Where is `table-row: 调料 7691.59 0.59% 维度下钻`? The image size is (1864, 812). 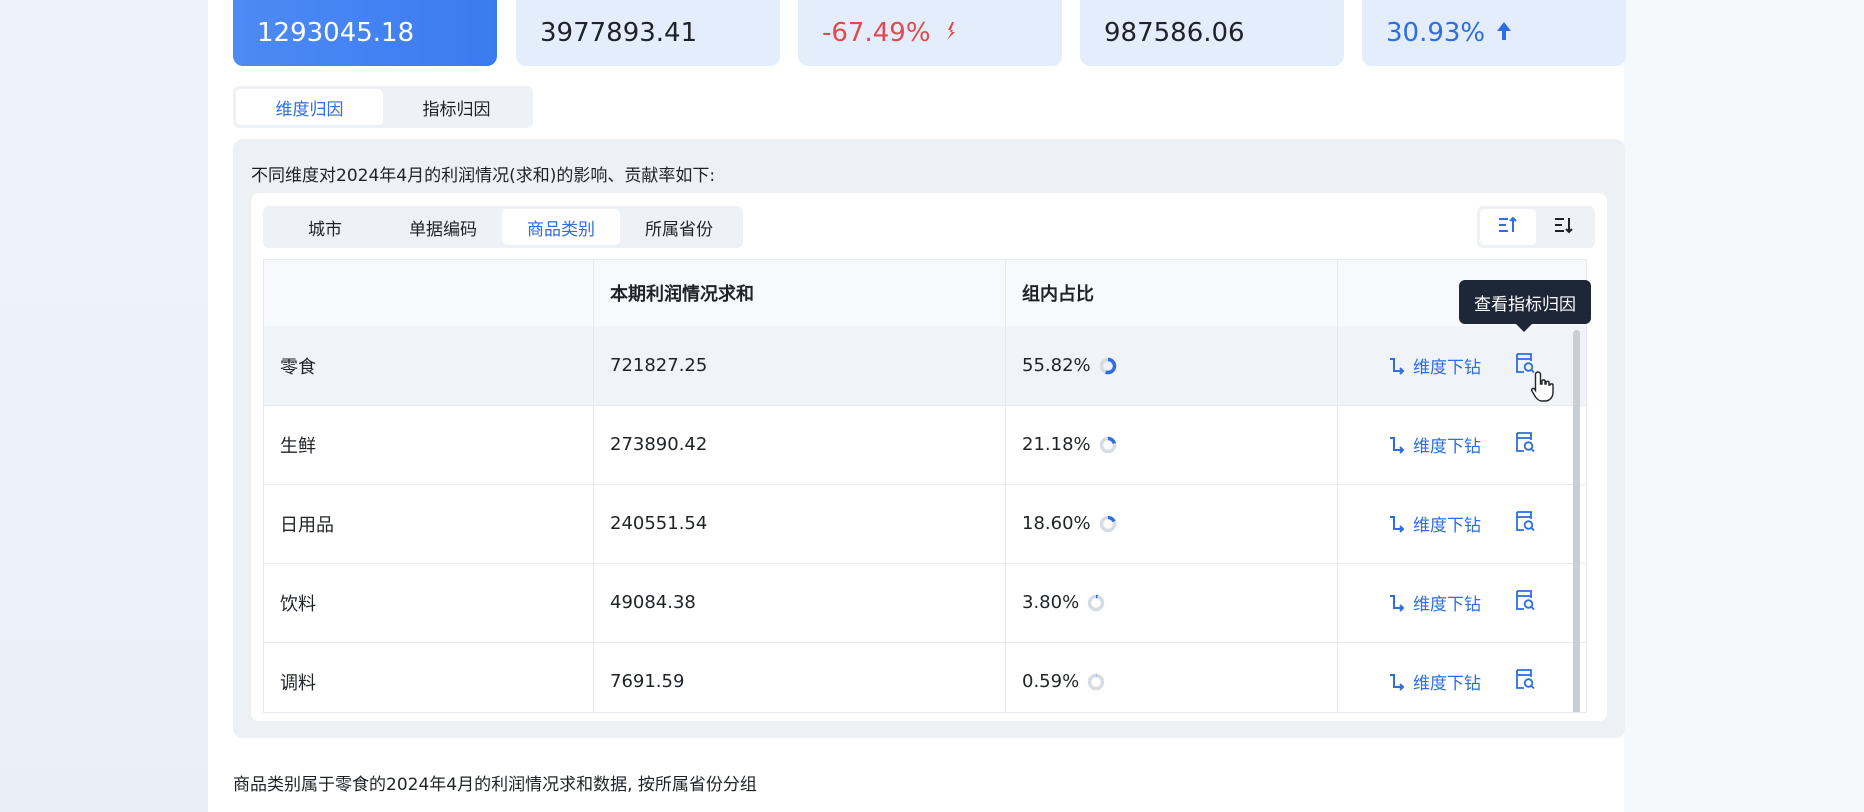
table-row: 调料 7691.59 0.59% 维度下钻 is located at coordinates (925, 677).